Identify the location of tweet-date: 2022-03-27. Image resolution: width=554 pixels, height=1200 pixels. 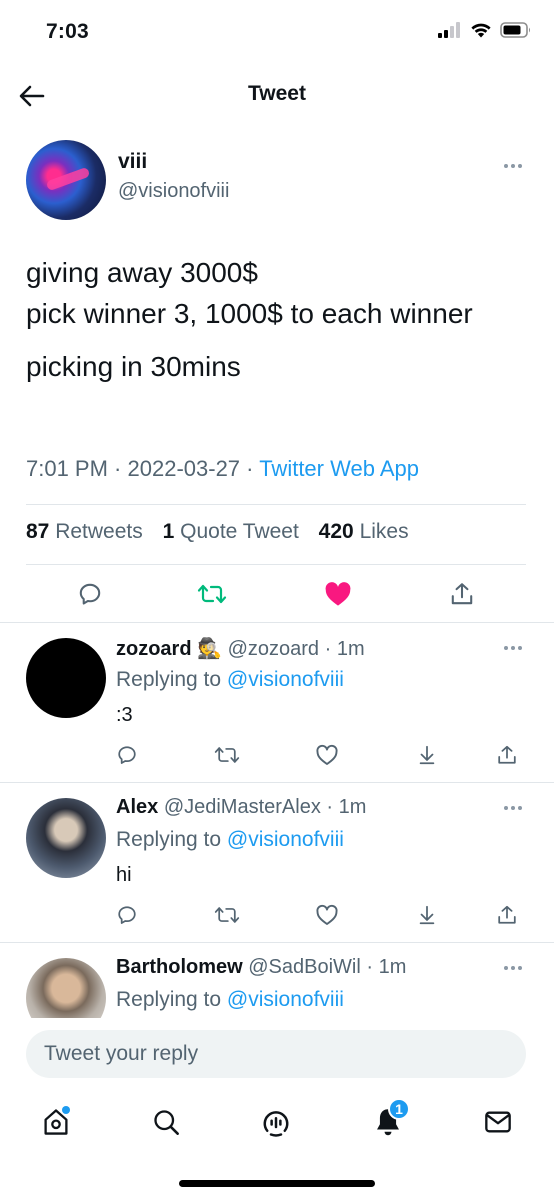
(184, 468).